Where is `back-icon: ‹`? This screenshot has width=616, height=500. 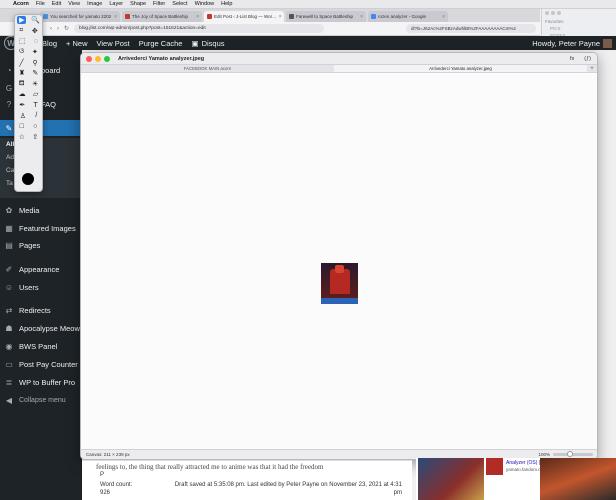
back-icon: ‹ is located at coordinates (51, 29).